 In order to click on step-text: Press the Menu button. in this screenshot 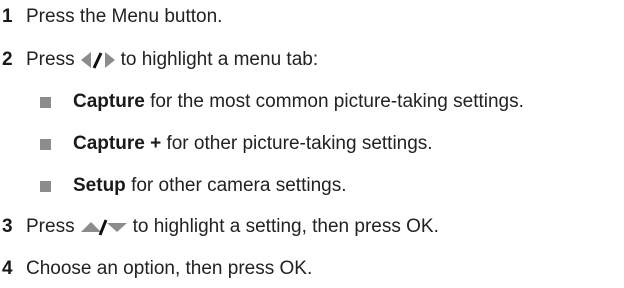, I will do `click(124, 16)`.